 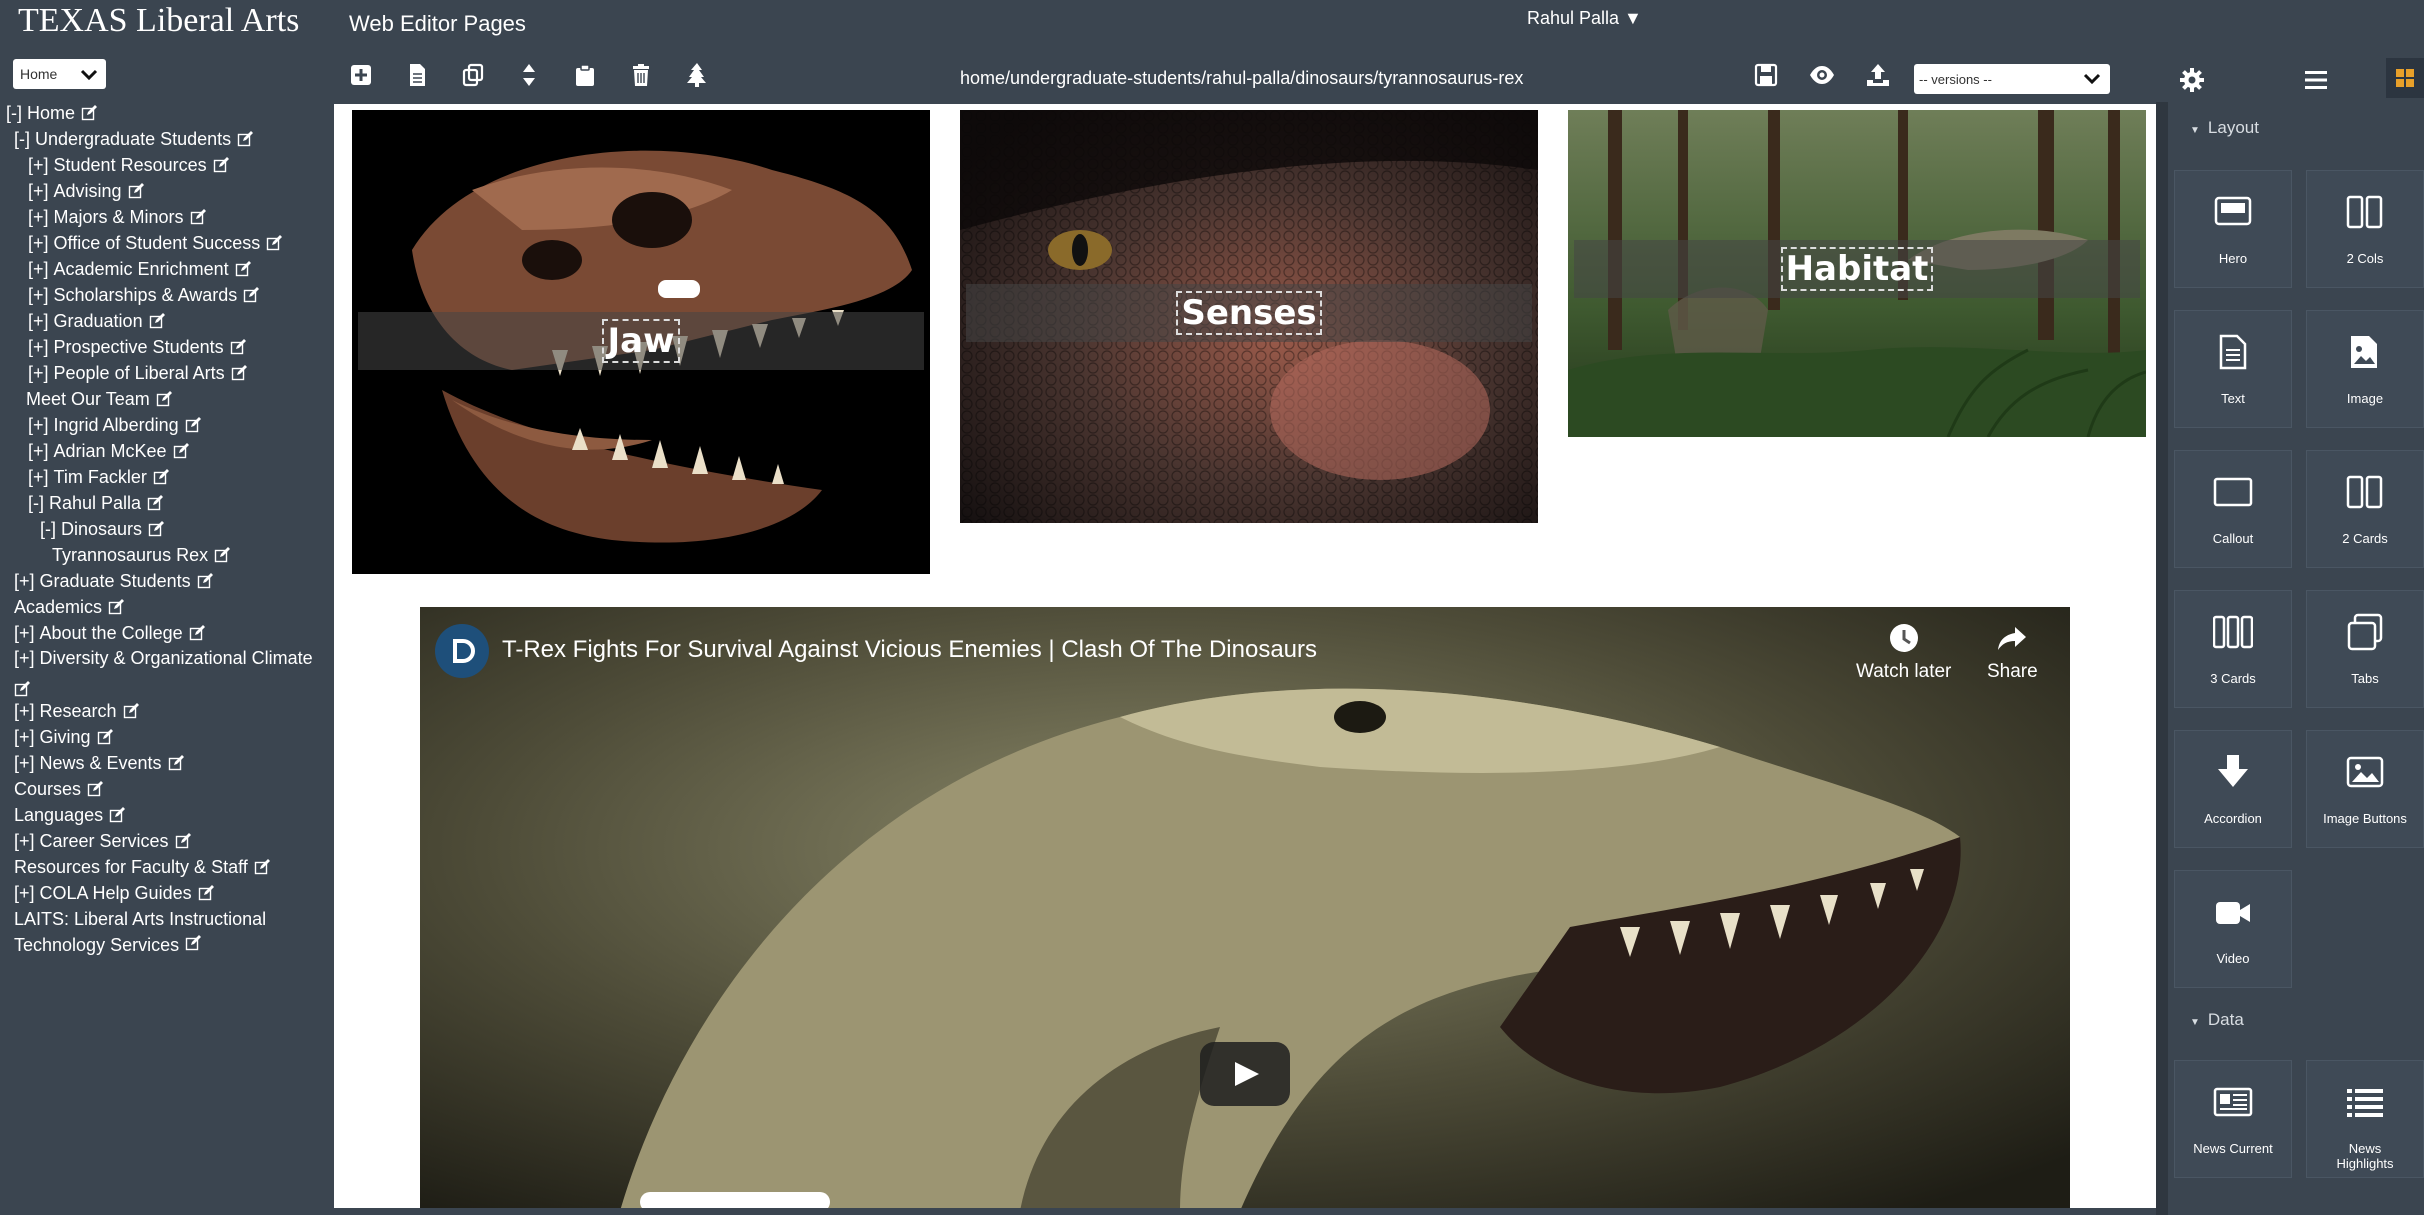 I want to click on card-title: Habitat, so click(x=1857, y=269).